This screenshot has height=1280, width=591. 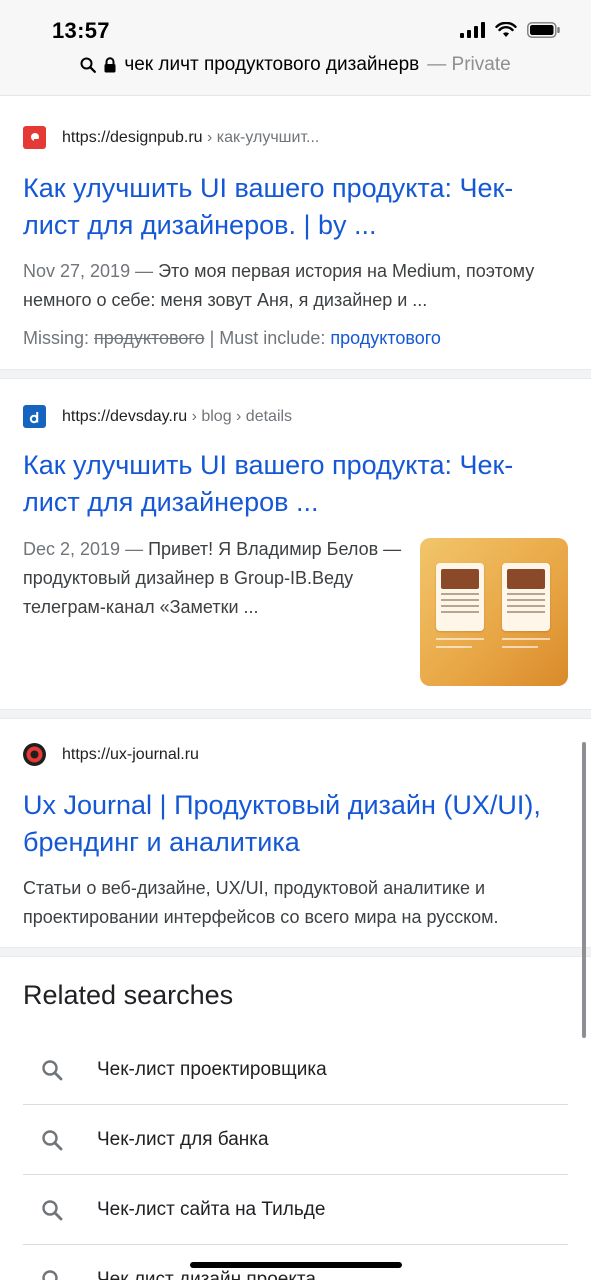 I want to click on must-include-label: | Must include:, so click(x=267, y=338).